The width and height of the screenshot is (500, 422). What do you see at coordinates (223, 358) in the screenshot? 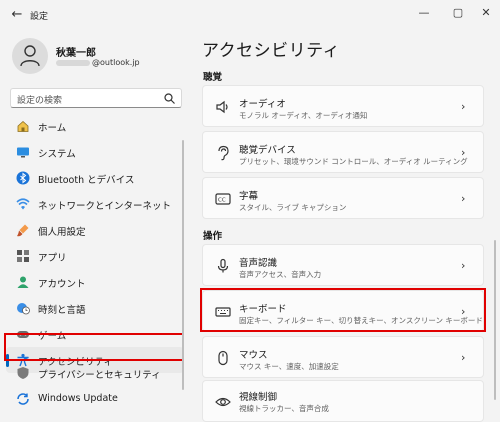
I see `mouse-icon` at bounding box center [223, 358].